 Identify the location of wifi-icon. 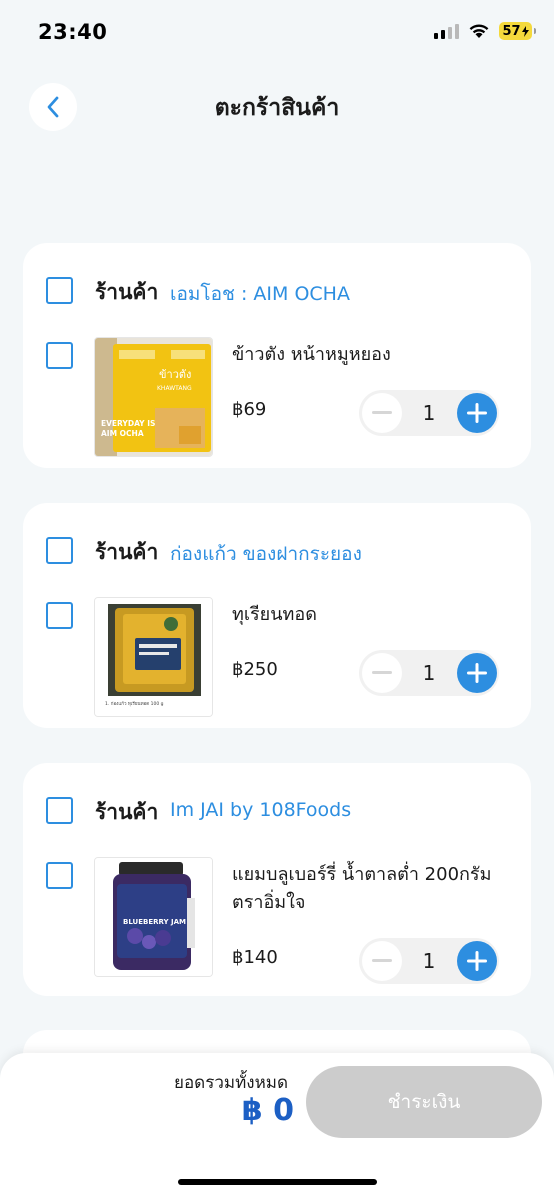
(479, 31).